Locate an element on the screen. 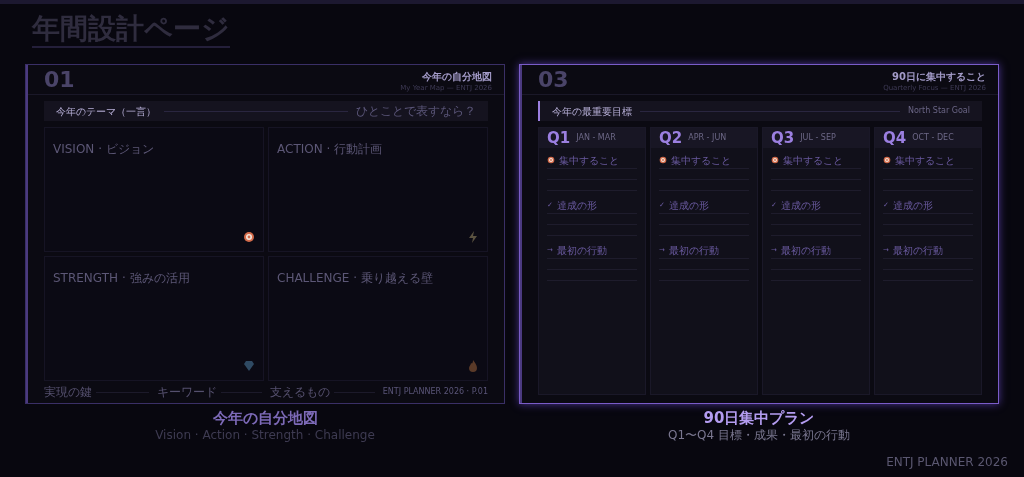  footer-label: キーワード is located at coordinates (186, 392).